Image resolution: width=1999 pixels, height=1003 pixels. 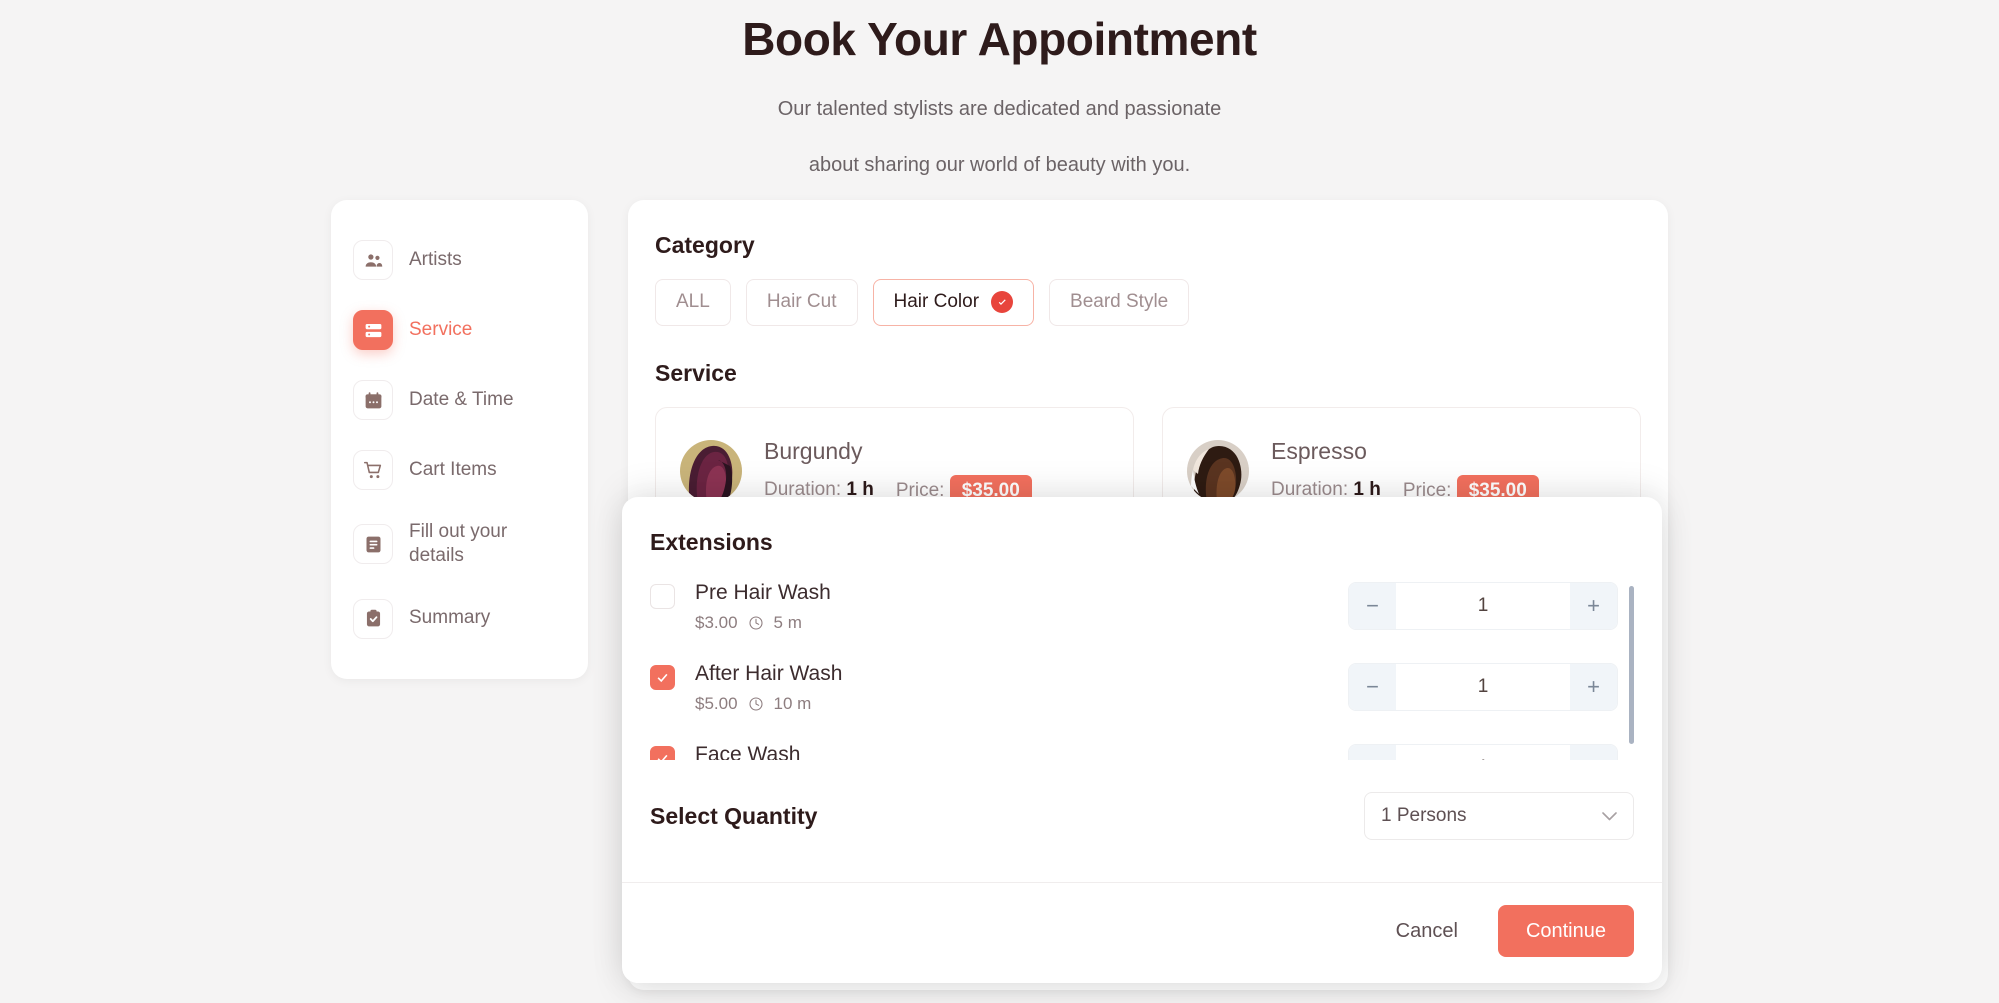 I want to click on extension-left: After Hair Wash $5.00 10 m, so click(x=746, y=686).